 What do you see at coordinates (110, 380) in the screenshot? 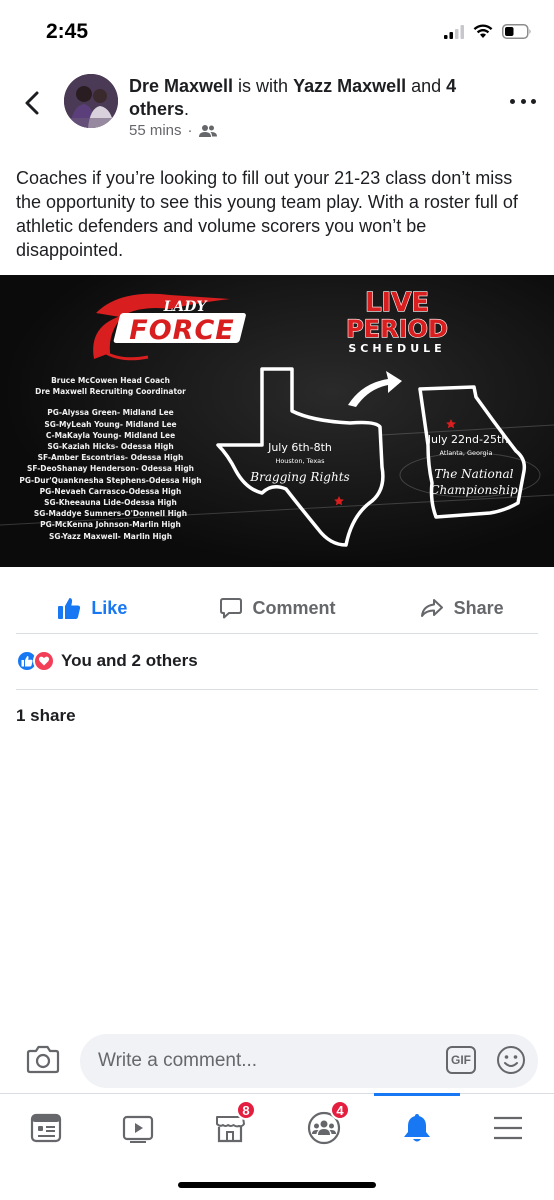
I see `coach-line: Bruce McCowen Head Coach` at bounding box center [110, 380].